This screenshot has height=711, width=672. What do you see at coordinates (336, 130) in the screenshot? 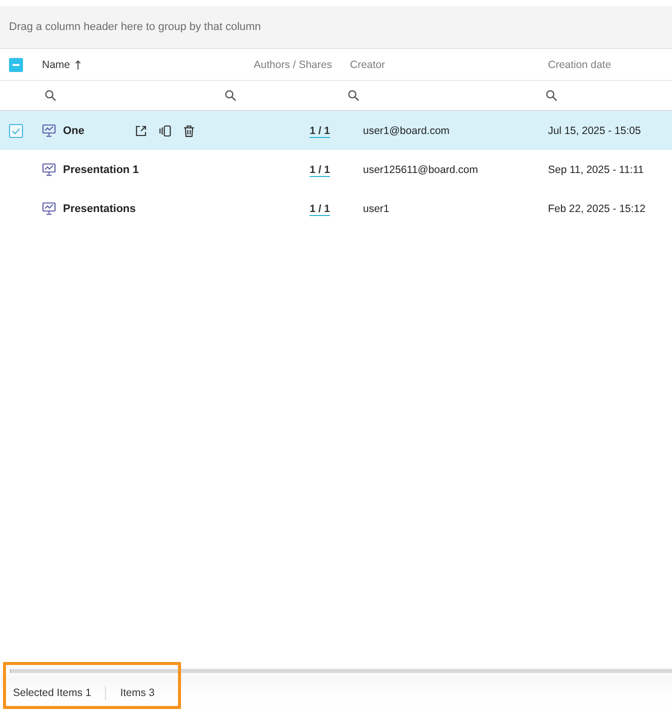
I see `table-row: One 1 / 1 user1@board.com Jul 15, 2025 - 15:05` at bounding box center [336, 130].